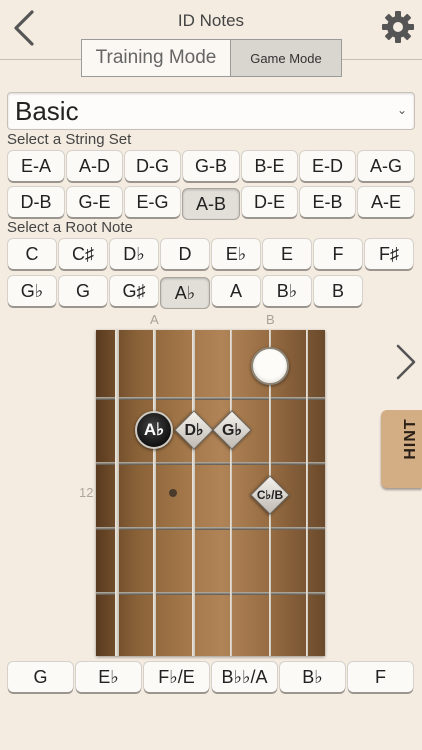 Image resolution: width=422 pixels, height=750 pixels. I want to click on string-set-button: D-E, so click(269, 202).